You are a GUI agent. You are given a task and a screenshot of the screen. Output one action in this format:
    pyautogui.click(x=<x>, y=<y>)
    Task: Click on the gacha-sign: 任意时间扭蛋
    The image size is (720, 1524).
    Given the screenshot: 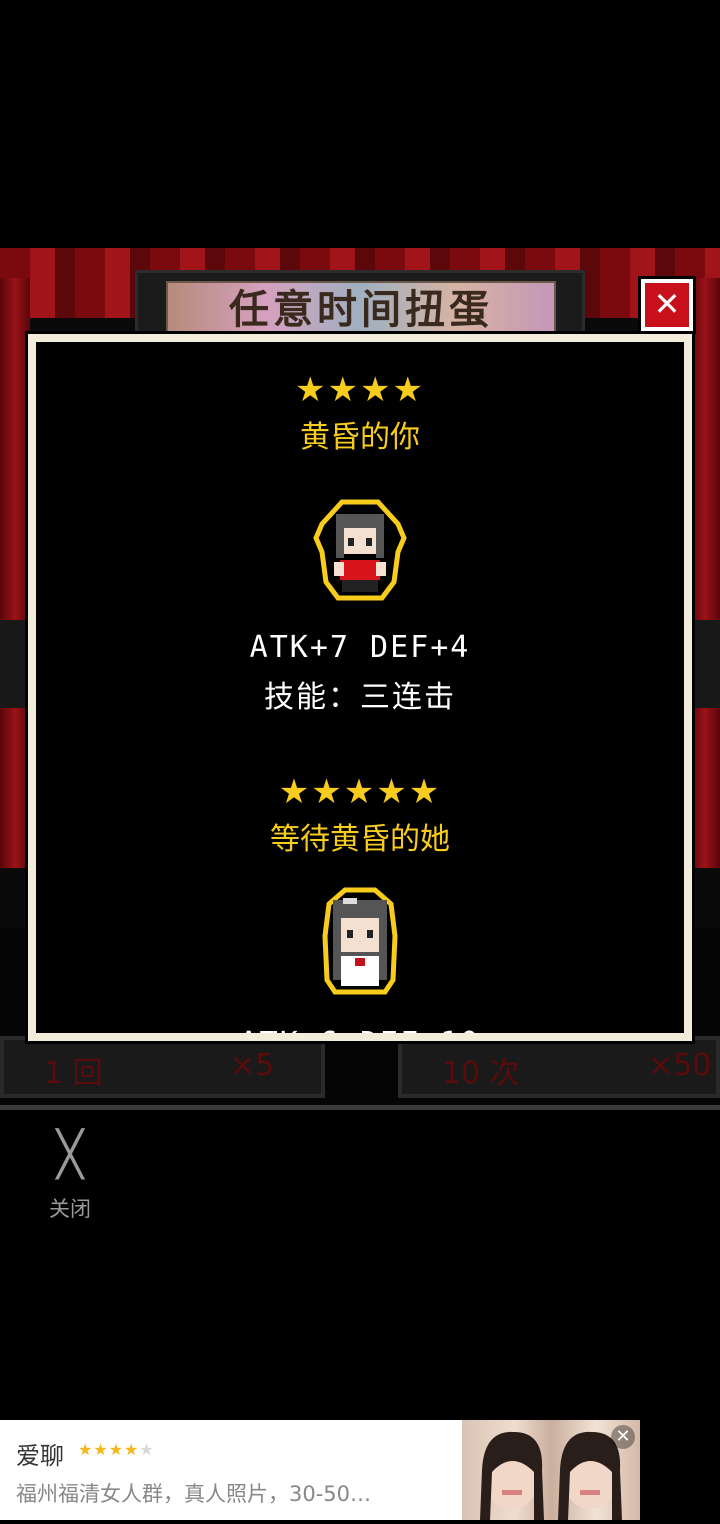 What is the action you would take?
    pyautogui.click(x=360, y=304)
    